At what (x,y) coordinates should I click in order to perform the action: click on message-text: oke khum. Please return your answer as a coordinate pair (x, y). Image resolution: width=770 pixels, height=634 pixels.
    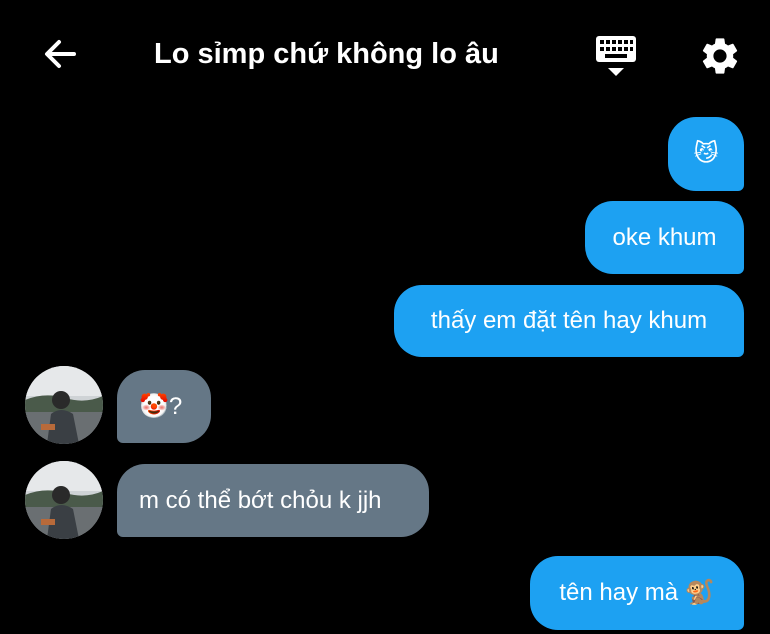
    Looking at the image, I should click on (664, 237).